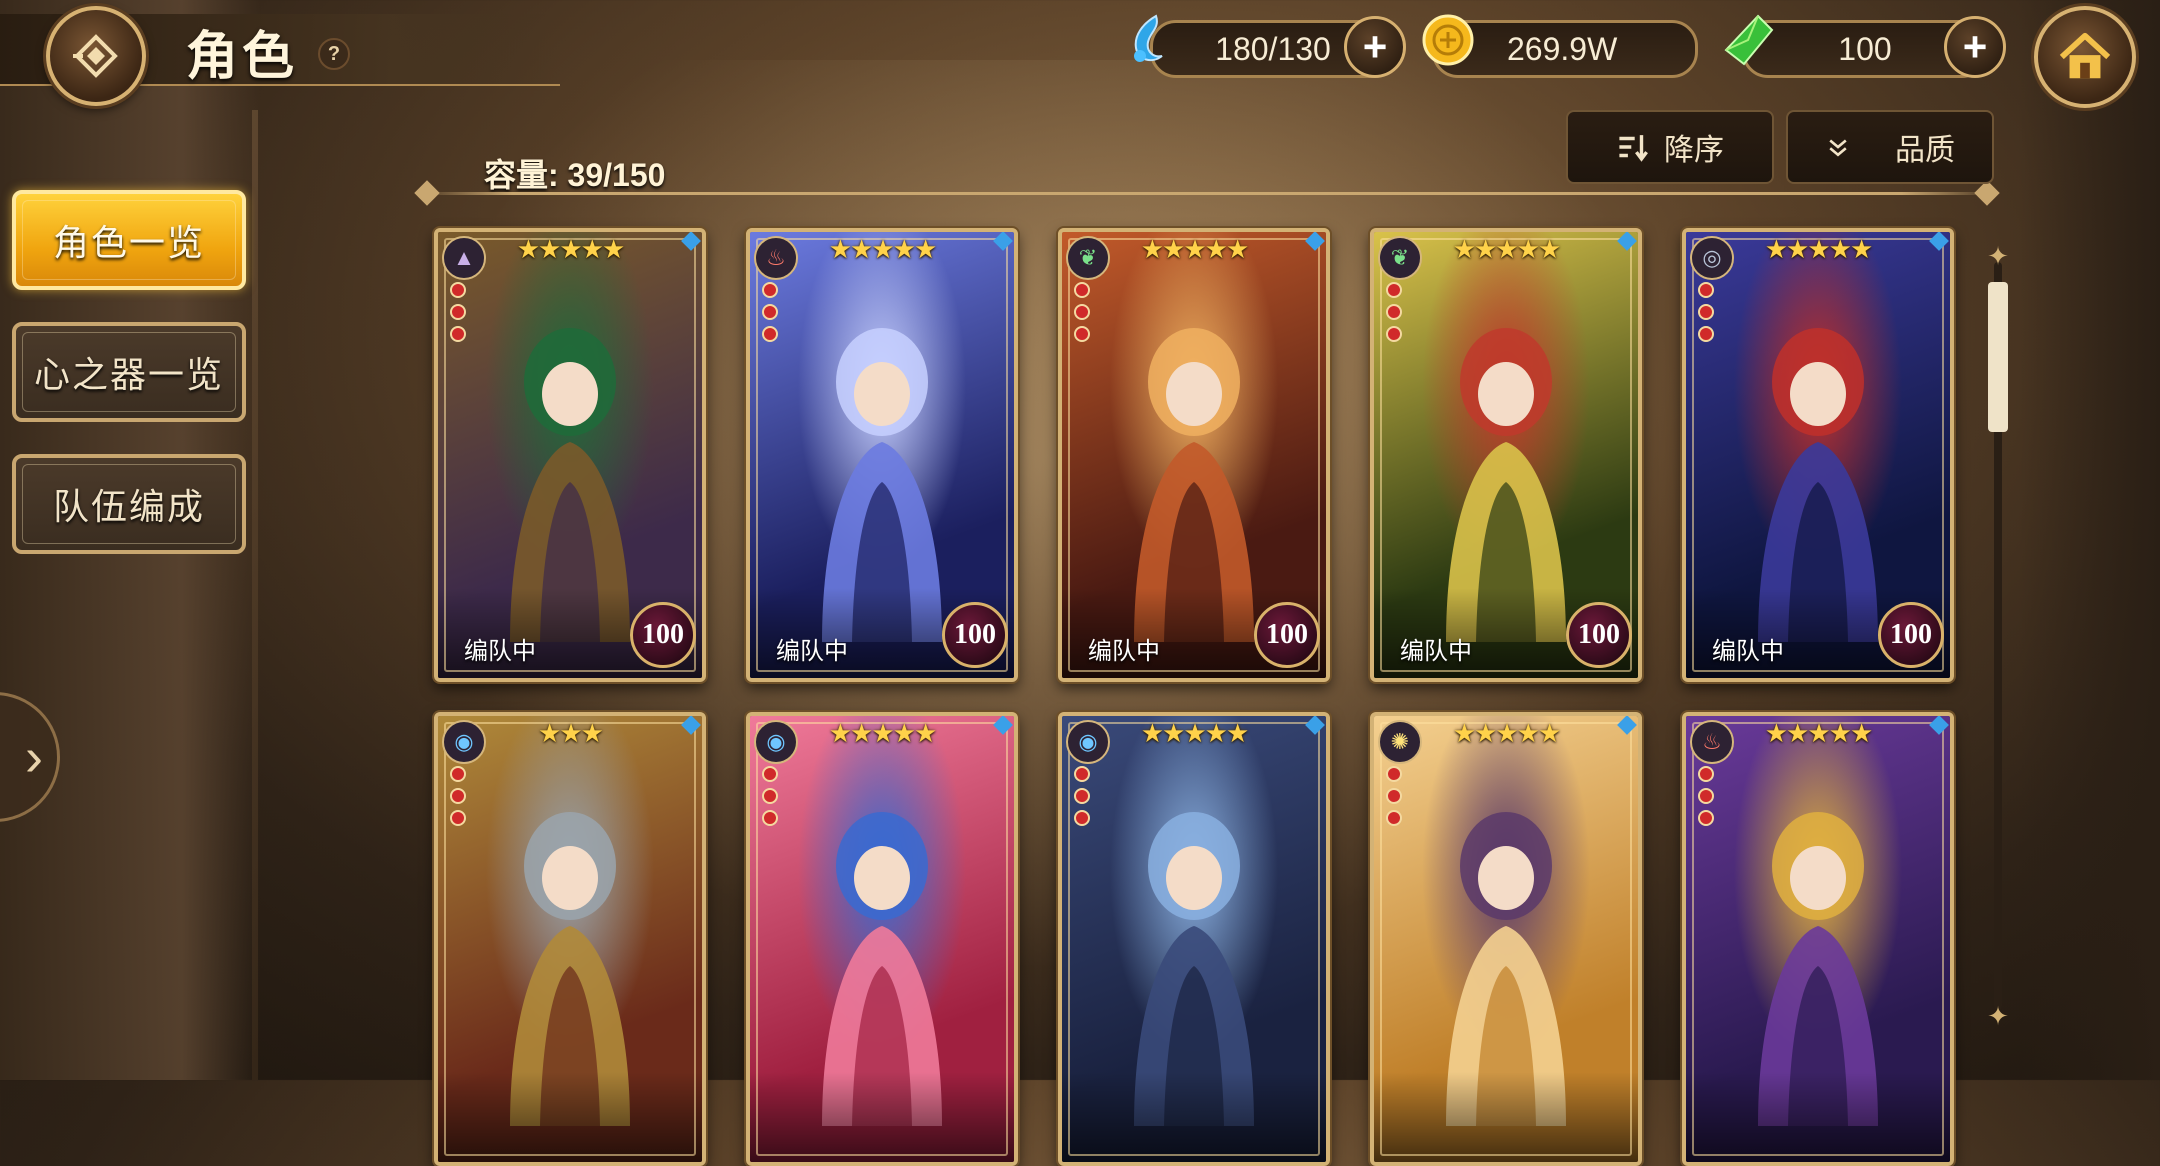 The width and height of the screenshot is (2160, 1166). What do you see at coordinates (1694, 150) in the screenshot?
I see `sort-label: 降序` at bounding box center [1694, 150].